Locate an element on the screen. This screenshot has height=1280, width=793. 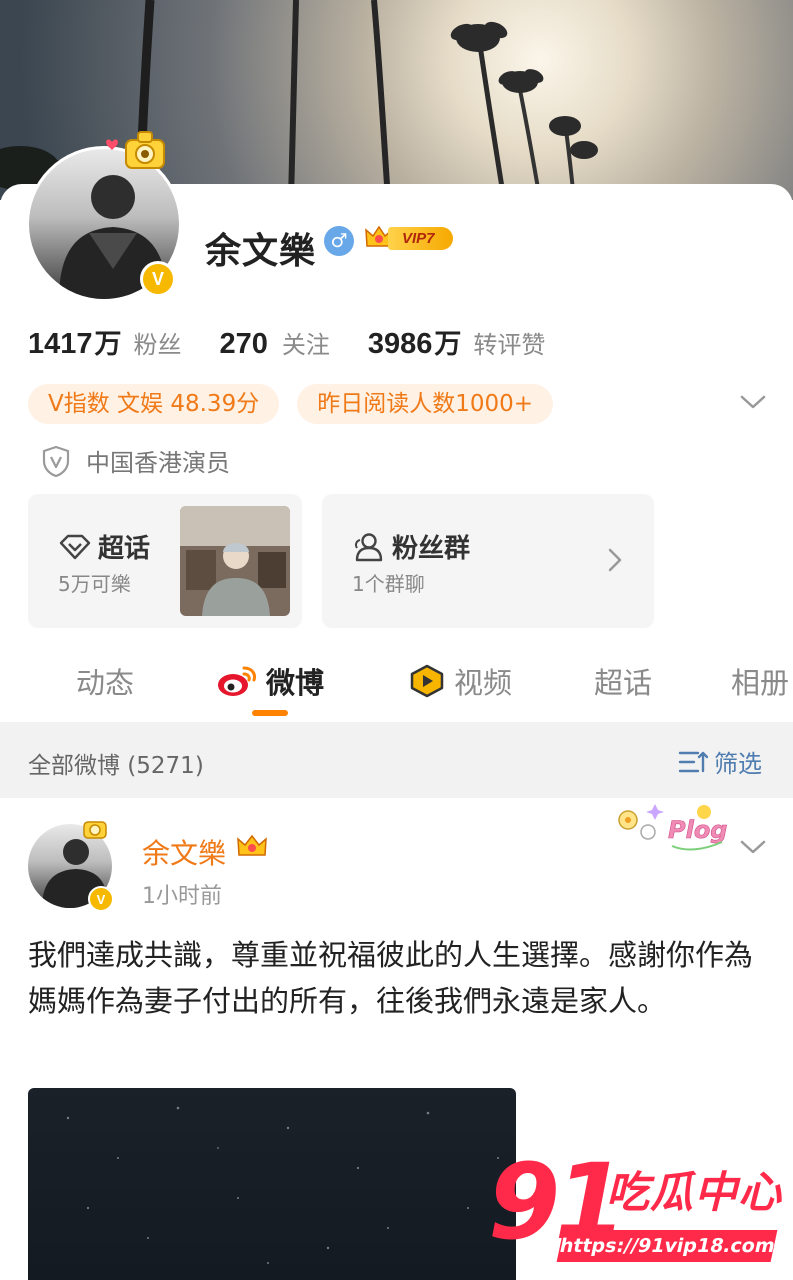
weibo-filter-bar: 全部微博 (5271) 筛选 is located at coordinates (396, 760).